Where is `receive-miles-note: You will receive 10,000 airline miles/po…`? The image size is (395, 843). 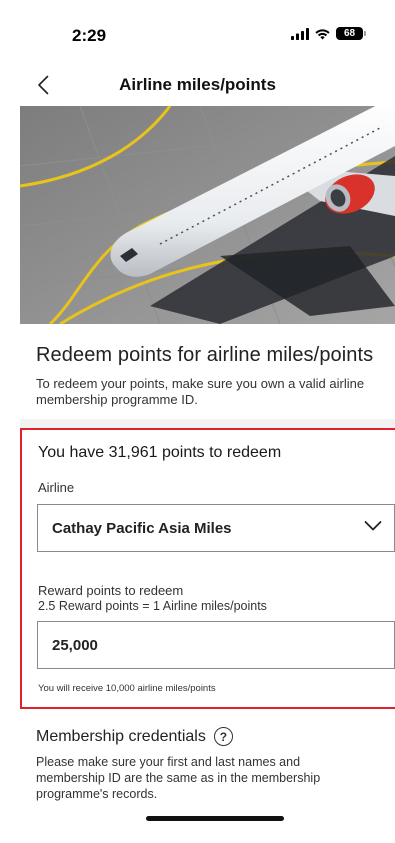 receive-miles-note: You will receive 10,000 airline miles/po… is located at coordinates (127, 688).